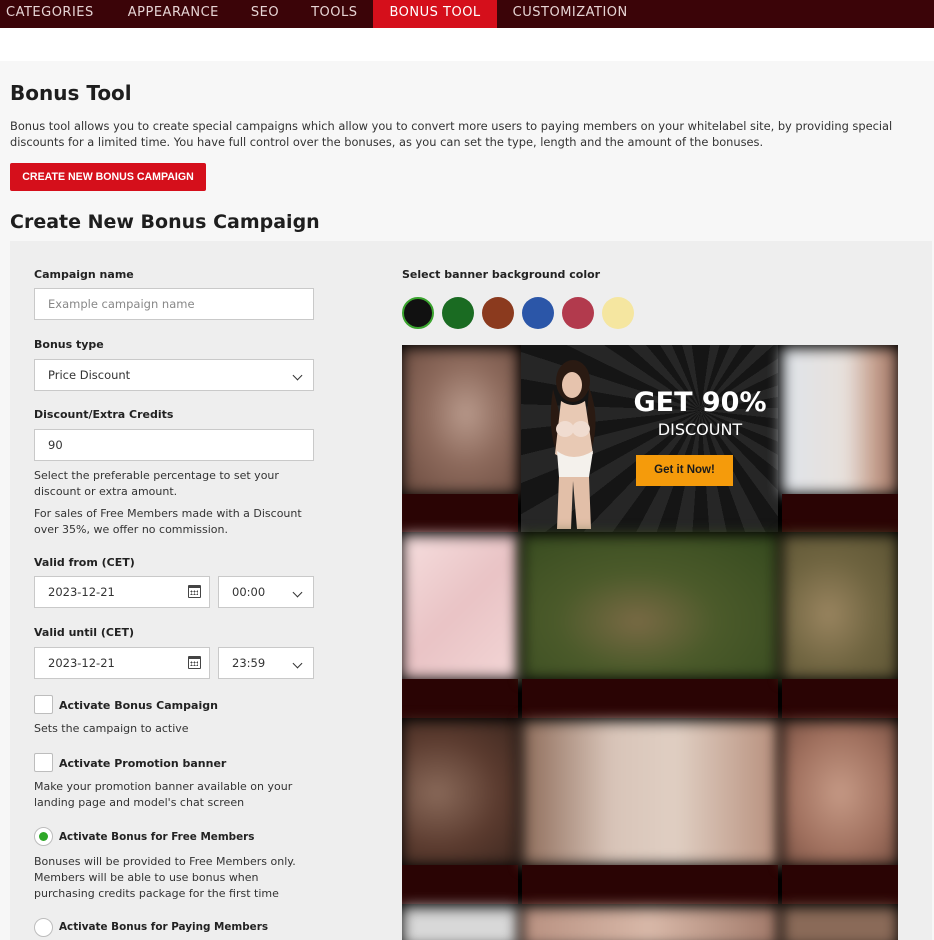 This screenshot has height=940, width=934. Describe the element at coordinates (174, 304) in the screenshot. I see `campaign-name-input: Example campaign name` at that location.